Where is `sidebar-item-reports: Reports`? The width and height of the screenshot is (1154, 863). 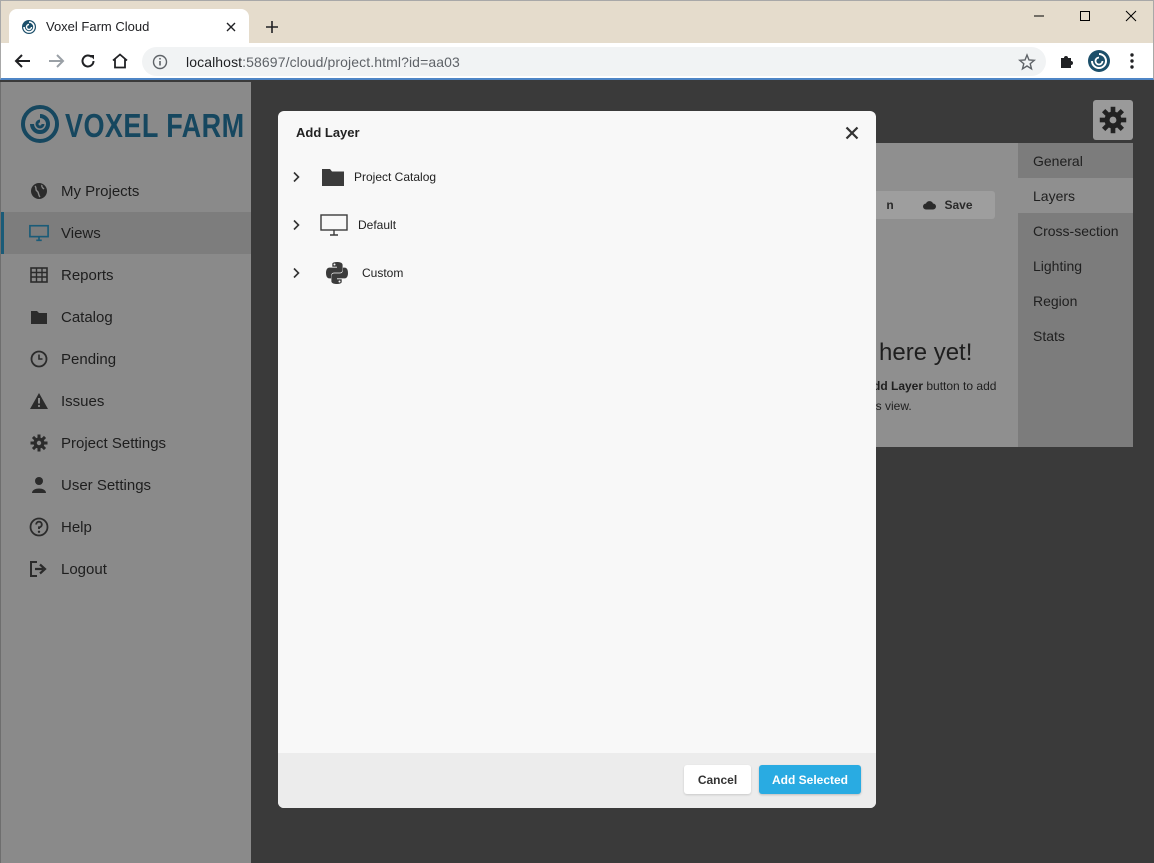 sidebar-item-reports: Reports is located at coordinates (126, 275).